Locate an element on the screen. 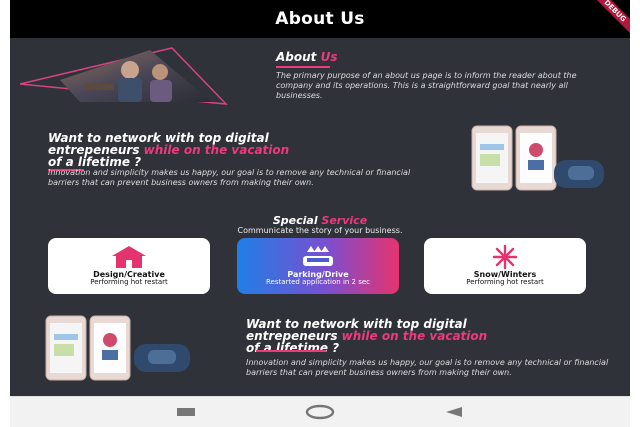 This screenshot has width=640, height=427. recents-icon is located at coordinates (186, 412).